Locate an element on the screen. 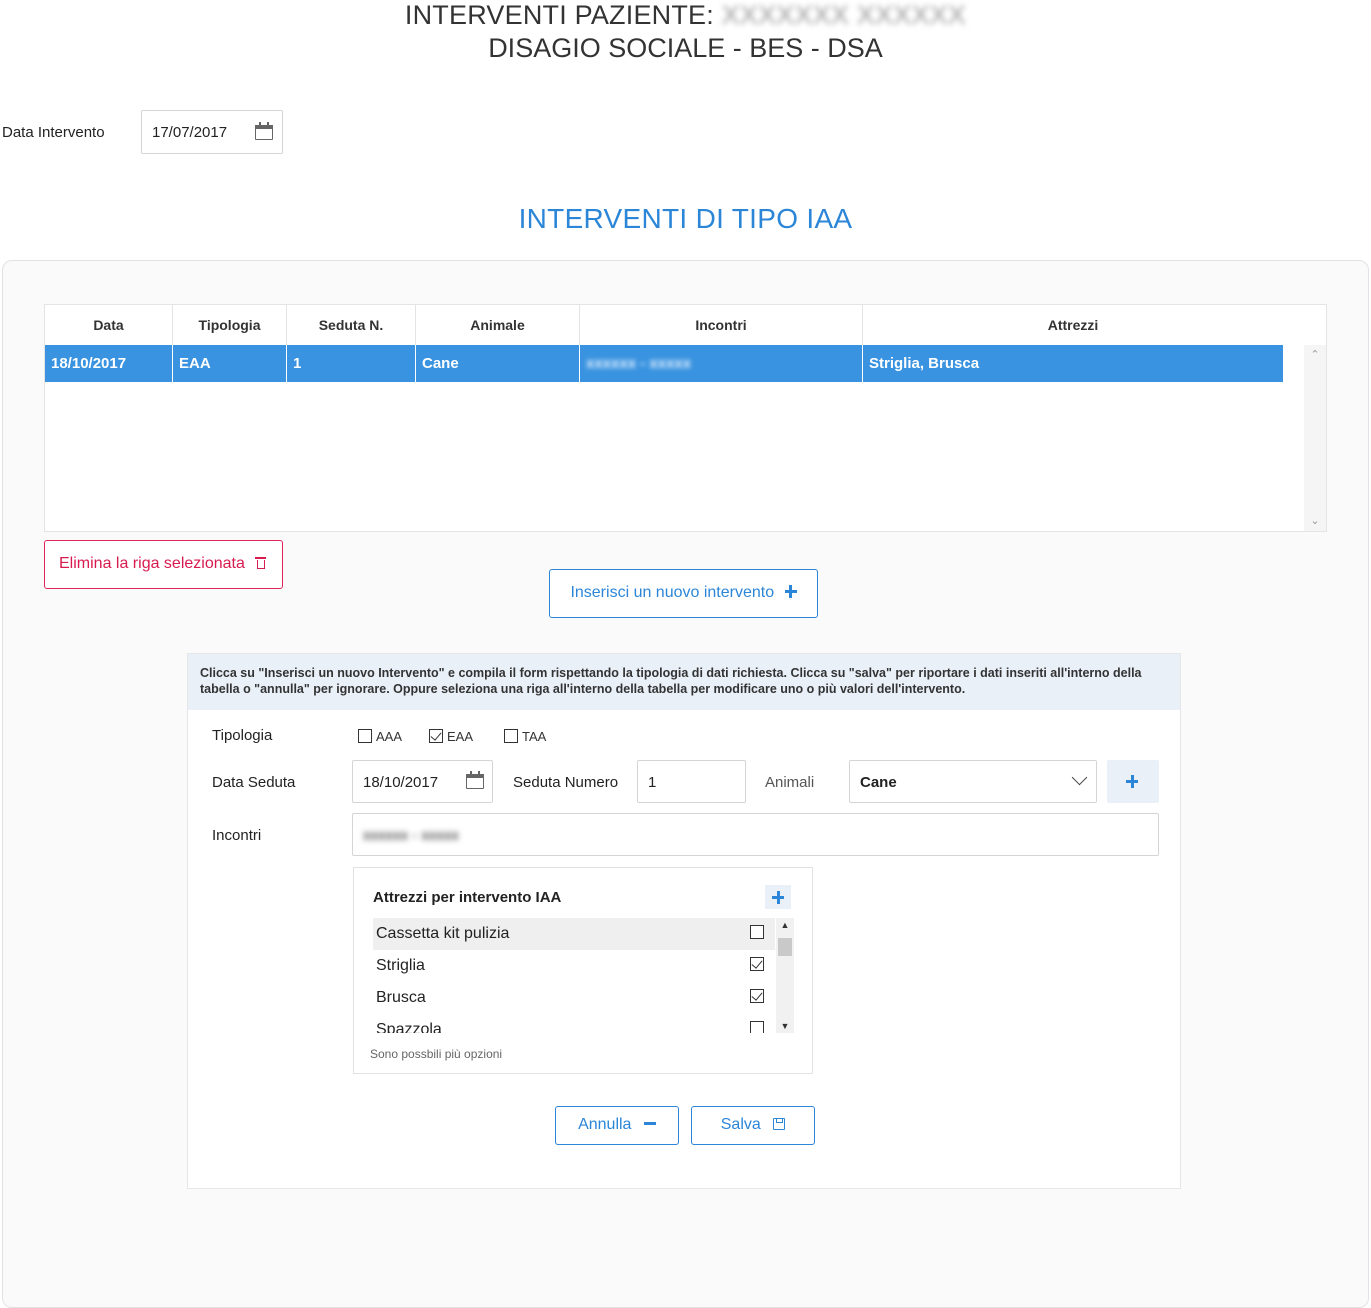  data-intervento-value: 17/07/2017 is located at coordinates (190, 132).